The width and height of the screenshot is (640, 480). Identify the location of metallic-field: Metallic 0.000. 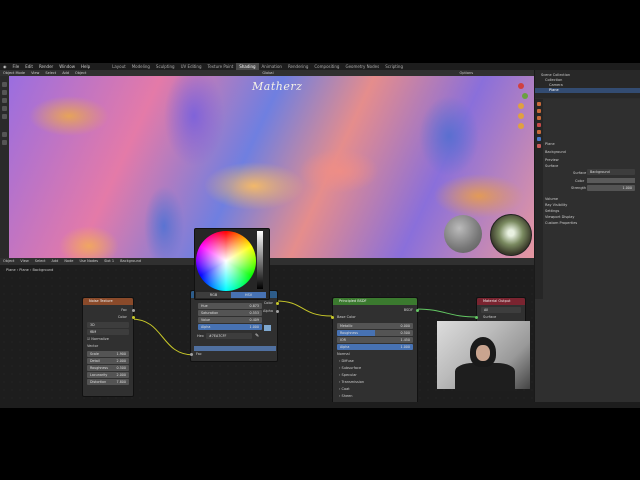
(375, 326).